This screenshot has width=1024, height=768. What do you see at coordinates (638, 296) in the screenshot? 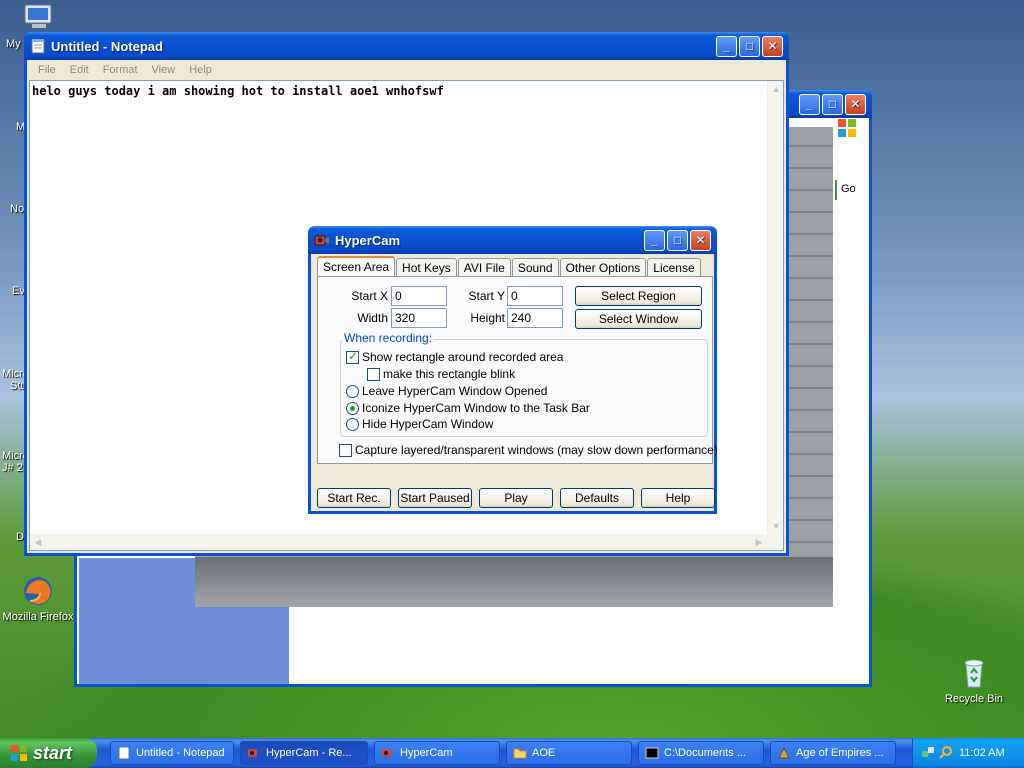
I see `select-region-button: Select Region` at bounding box center [638, 296].